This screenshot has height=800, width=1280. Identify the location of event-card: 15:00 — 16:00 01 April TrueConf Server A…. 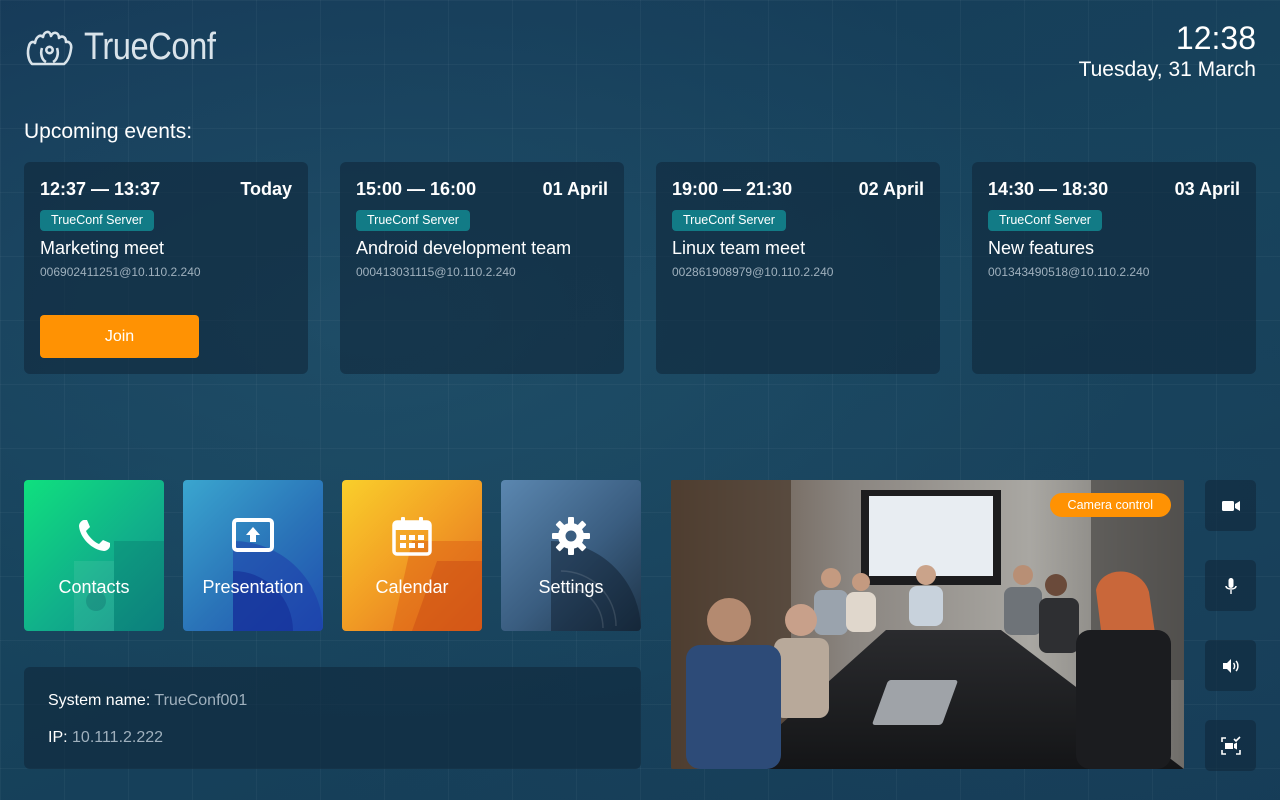
(482, 268).